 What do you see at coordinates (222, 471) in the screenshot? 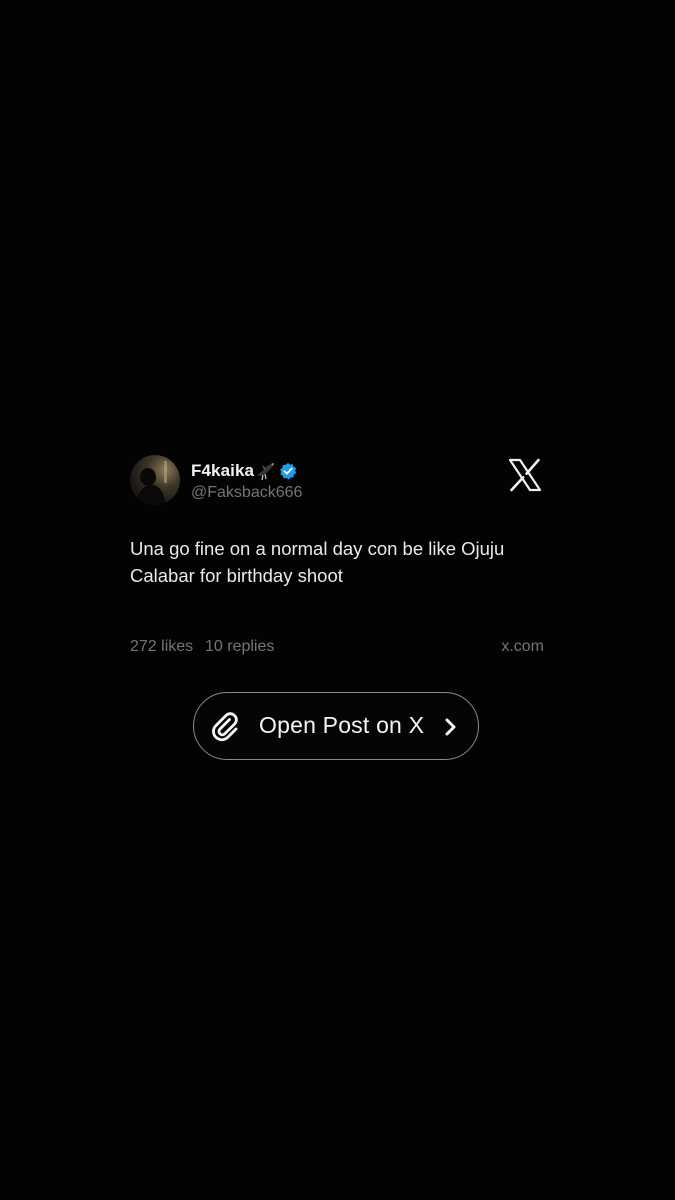
I see `author-display-name: F4kaika` at bounding box center [222, 471].